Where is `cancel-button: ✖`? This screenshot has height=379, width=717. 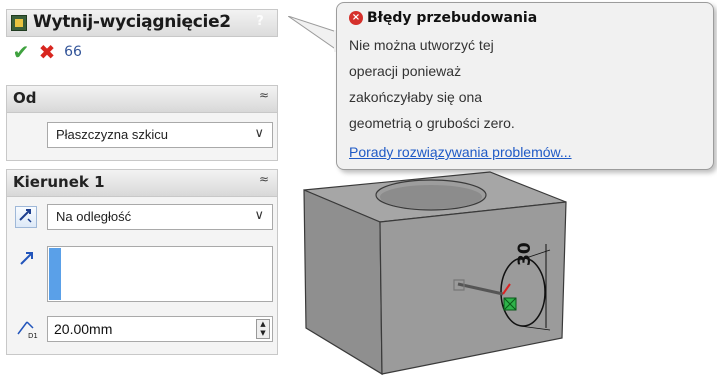
cancel-button: ✖ is located at coordinates (47, 52).